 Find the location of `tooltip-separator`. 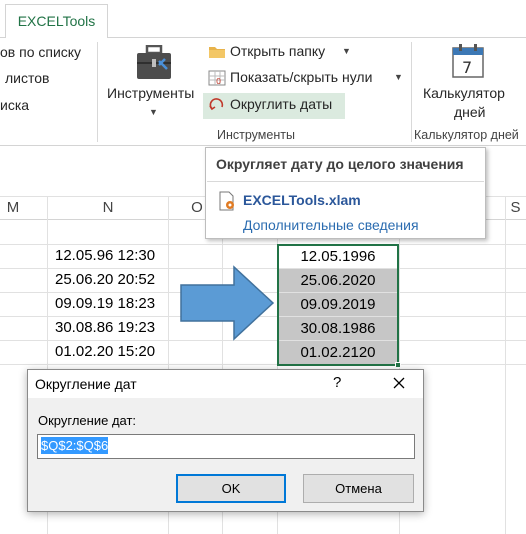

tooltip-separator is located at coordinates (345, 181).